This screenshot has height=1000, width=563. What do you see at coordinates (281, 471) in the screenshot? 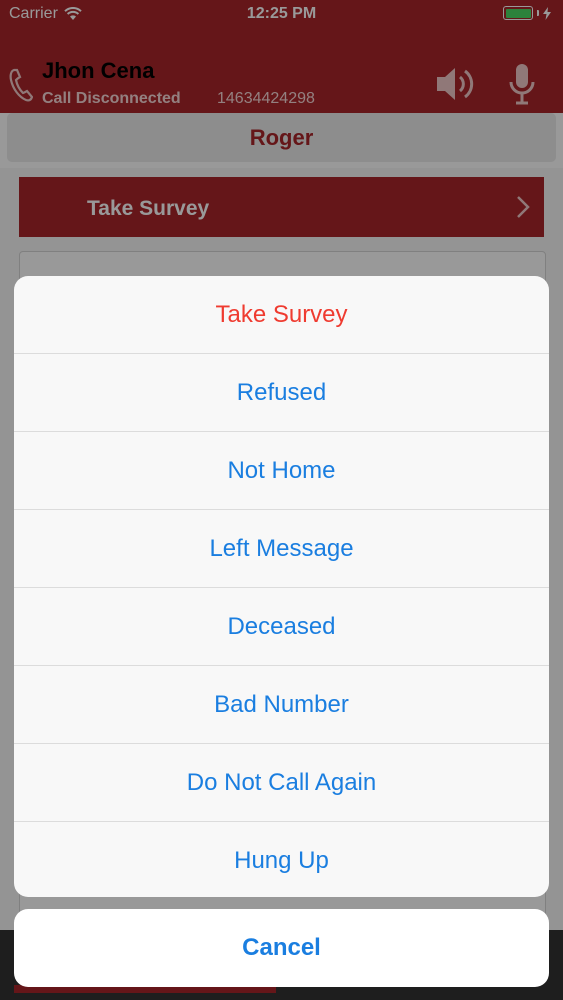
I see `action-not-home: Not Home` at bounding box center [281, 471].